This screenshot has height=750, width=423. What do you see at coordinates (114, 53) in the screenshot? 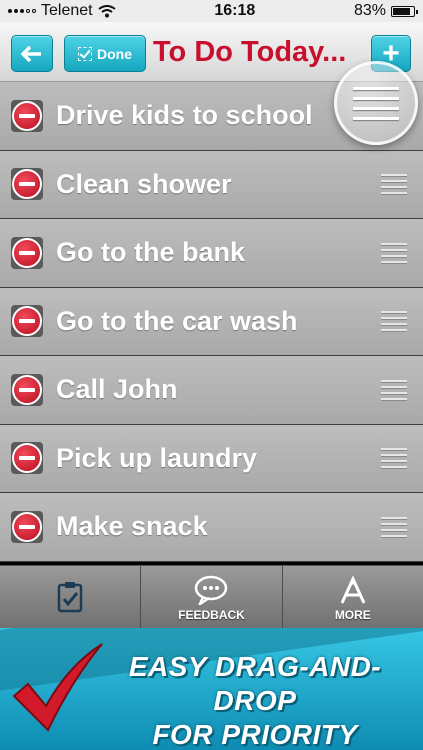
I see `done-label: Done` at bounding box center [114, 53].